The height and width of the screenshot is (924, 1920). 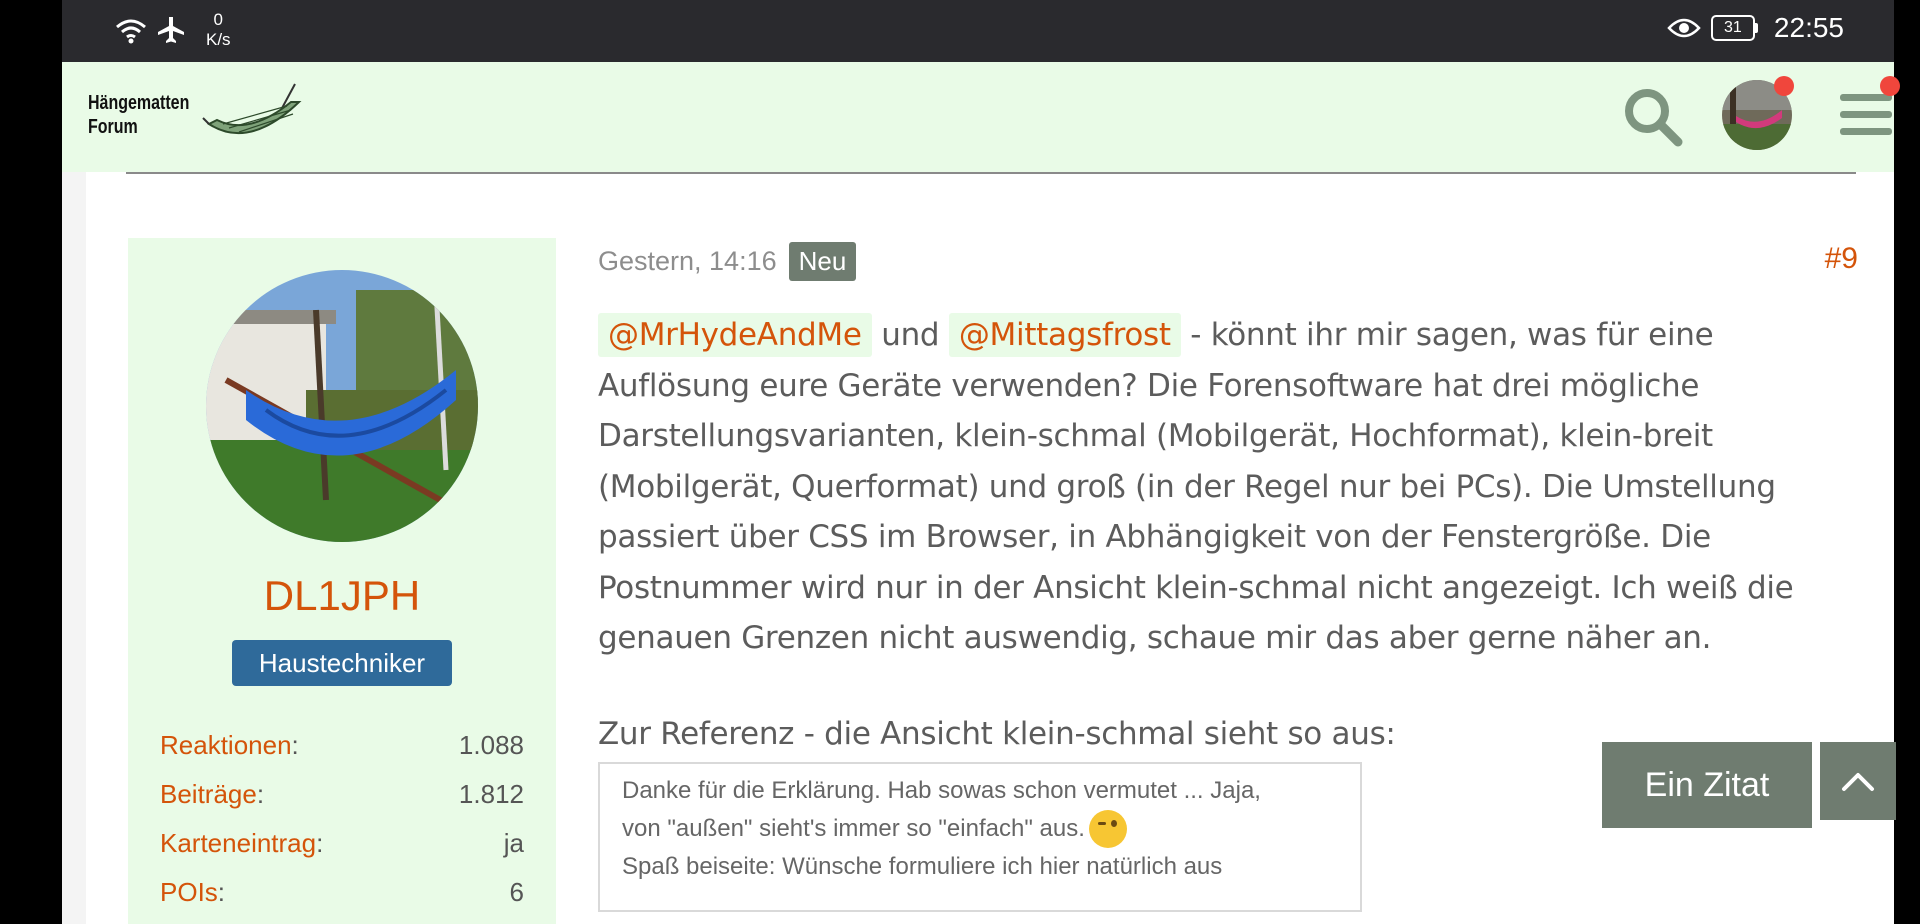 What do you see at coordinates (491, 794) in the screenshot?
I see `stat-value: 1.812` at bounding box center [491, 794].